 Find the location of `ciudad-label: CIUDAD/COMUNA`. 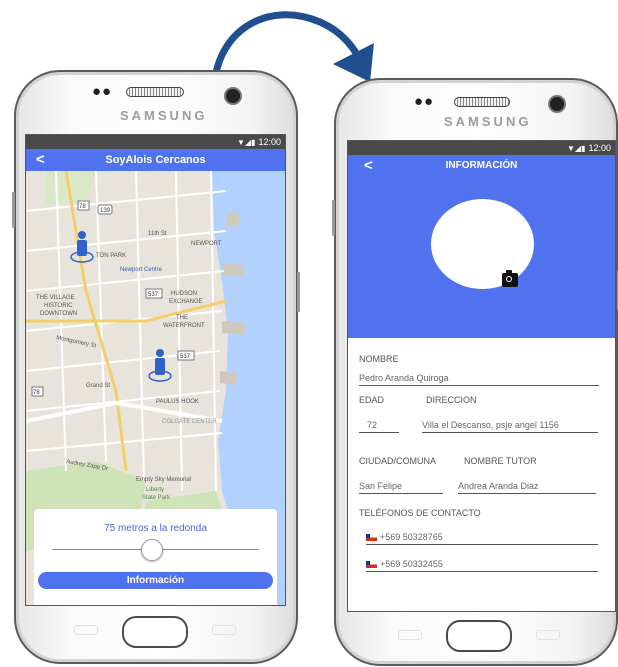

ciudad-label: CIUDAD/COMUNA is located at coordinates (398, 461).